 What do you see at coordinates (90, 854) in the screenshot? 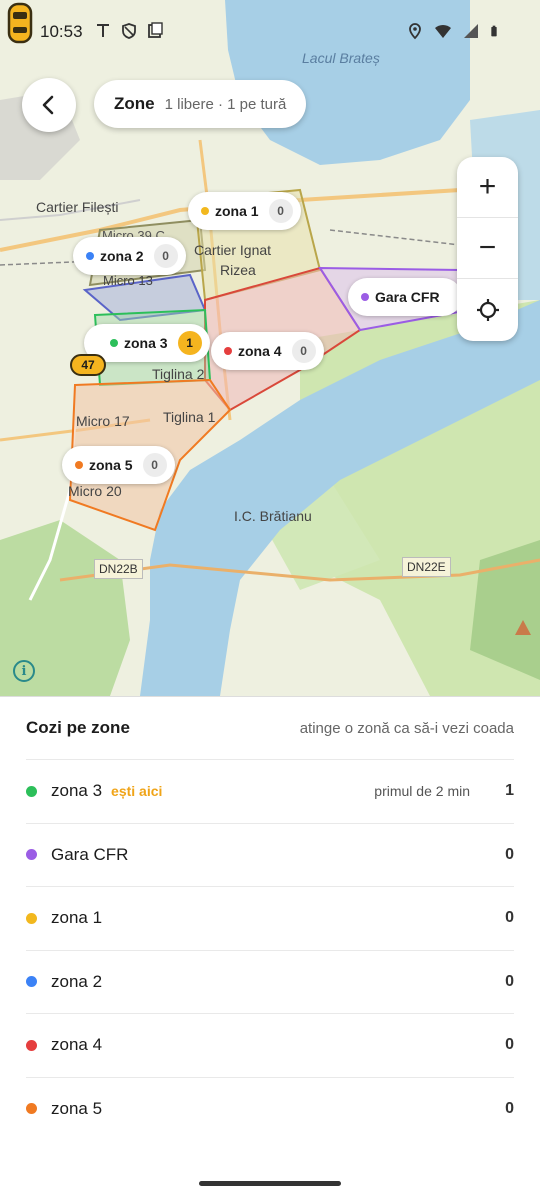
I see `zone-name: Gara CFR` at bounding box center [90, 854].